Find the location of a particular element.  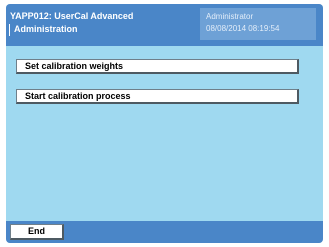

title-line-2: Administration is located at coordinates (46, 29).